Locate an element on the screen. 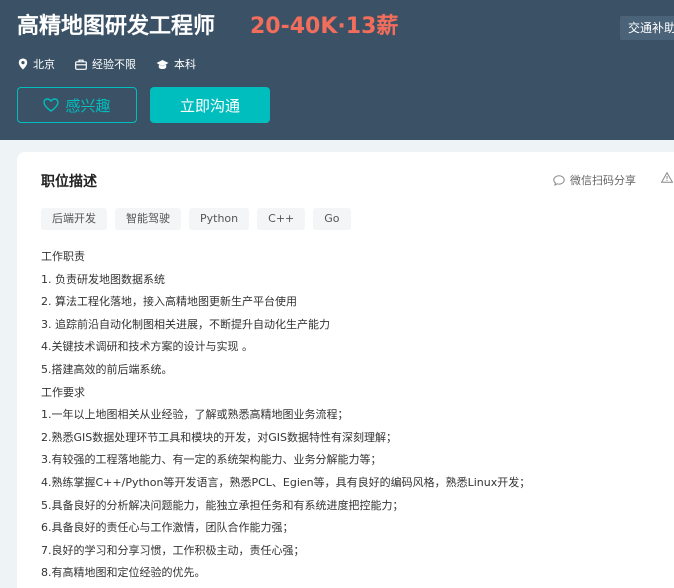 This screenshot has width=674, height=588. skill-tag: Go is located at coordinates (332, 219).